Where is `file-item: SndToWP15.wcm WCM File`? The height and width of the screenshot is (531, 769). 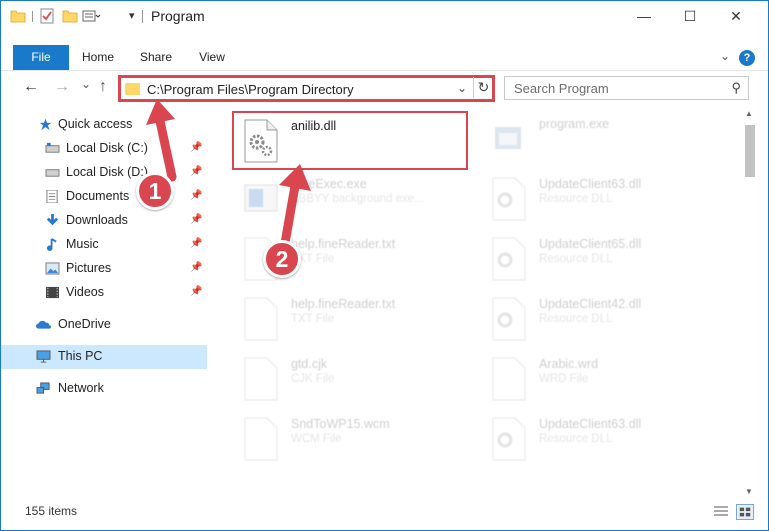
file-item: SndToWP15.wcm WCM File is located at coordinates (358, 439).